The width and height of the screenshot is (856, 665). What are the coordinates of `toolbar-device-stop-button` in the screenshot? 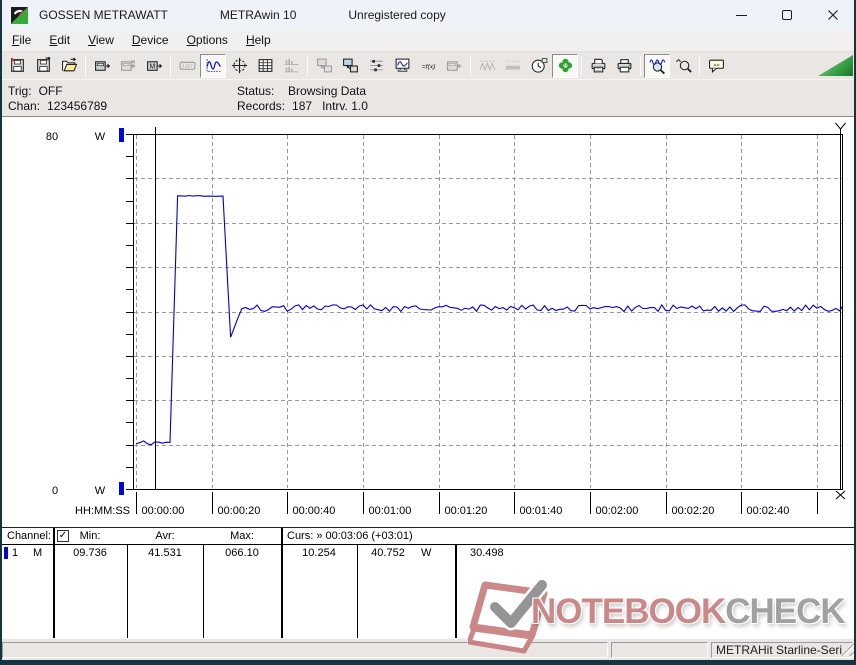 It's located at (128, 66).